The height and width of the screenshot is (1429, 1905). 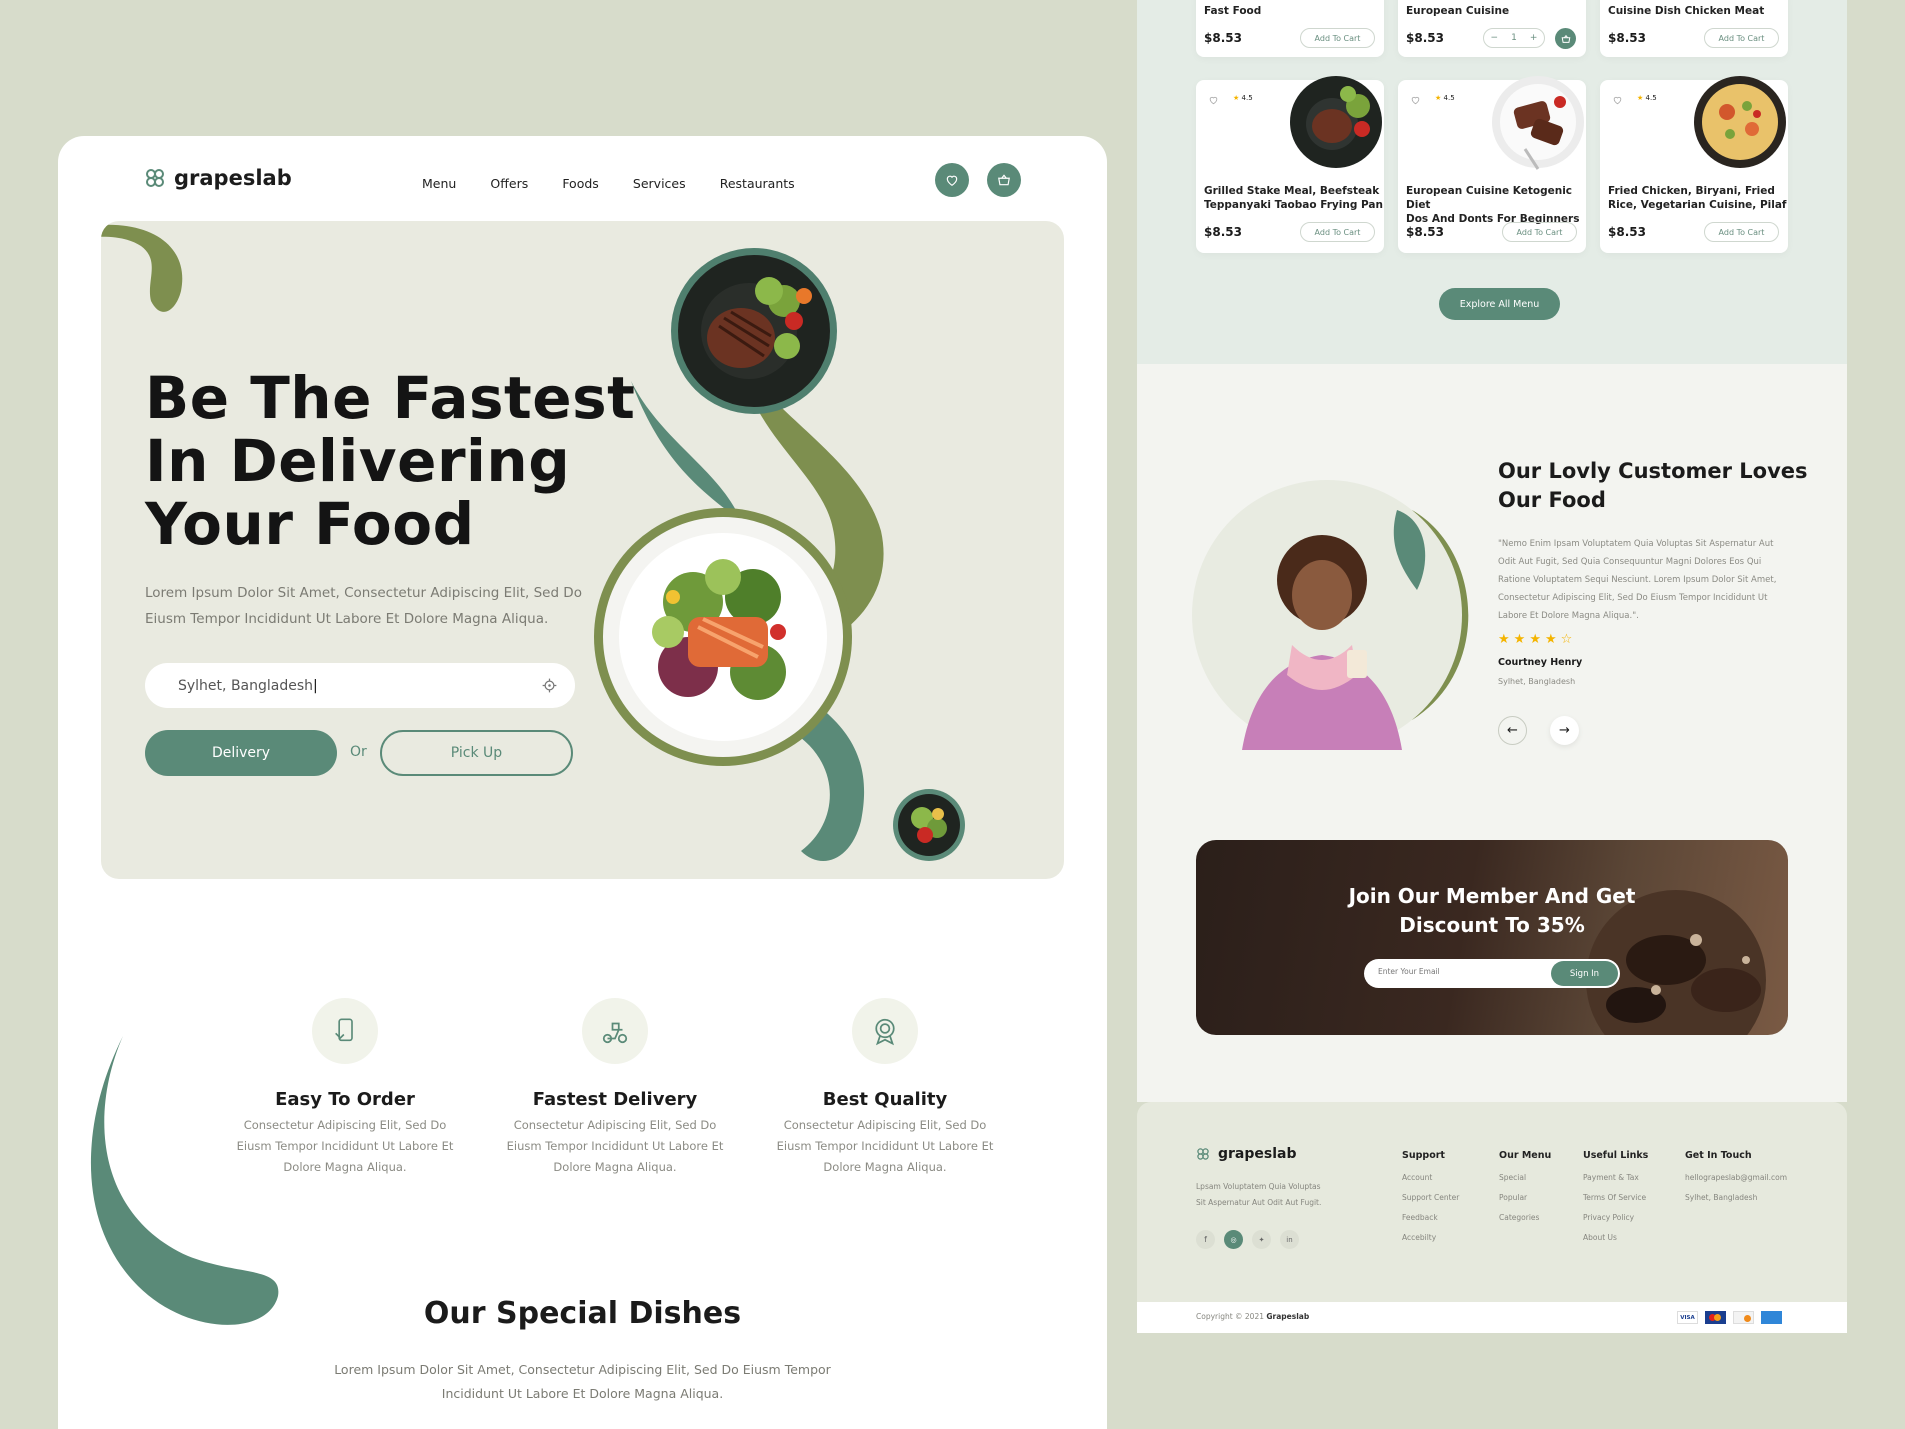 What do you see at coordinates (439, 183) in the screenshot?
I see `nav-menu: Menu` at bounding box center [439, 183].